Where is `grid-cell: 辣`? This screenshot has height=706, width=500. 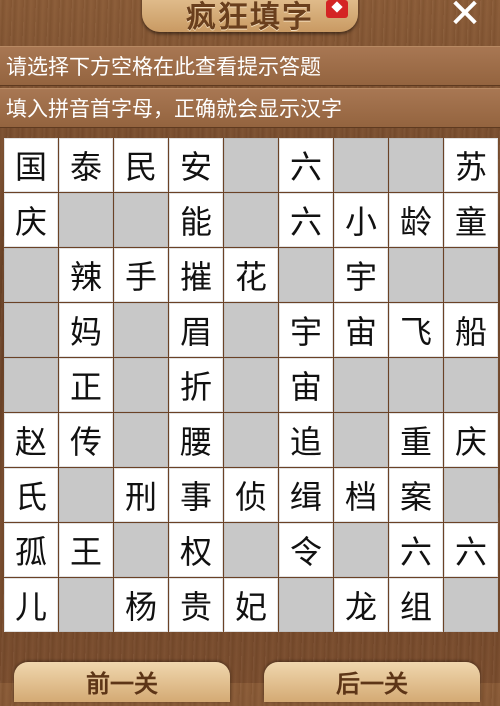
grid-cell: 辣 is located at coordinates (86, 275).